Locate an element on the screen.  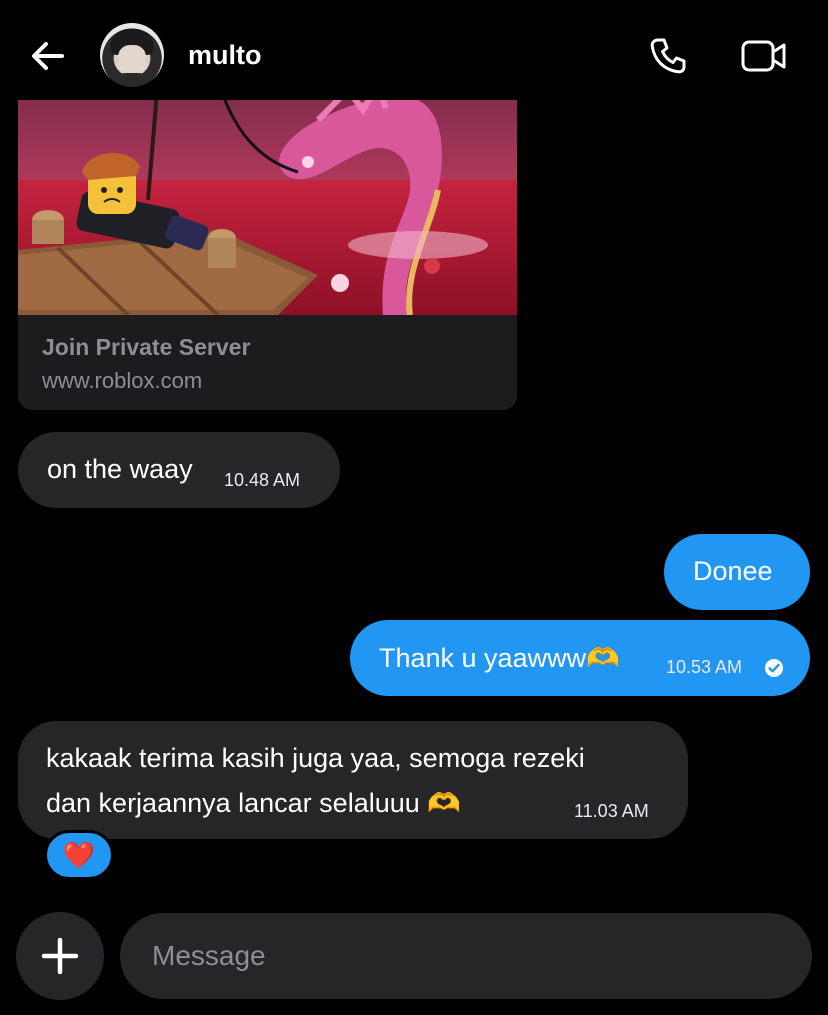
link-preview-image is located at coordinates (267, 197).